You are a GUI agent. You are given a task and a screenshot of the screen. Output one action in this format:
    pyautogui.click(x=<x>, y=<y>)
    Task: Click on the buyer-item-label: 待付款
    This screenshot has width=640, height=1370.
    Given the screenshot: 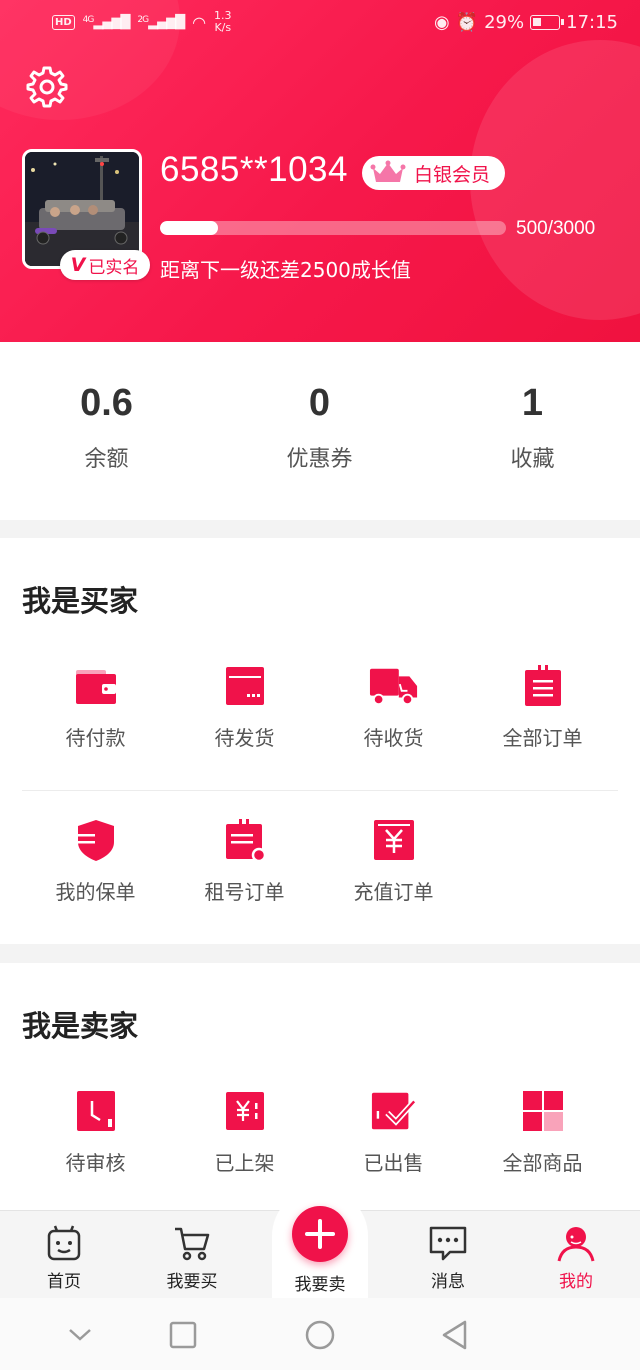 What is the action you would take?
    pyautogui.click(x=95, y=738)
    